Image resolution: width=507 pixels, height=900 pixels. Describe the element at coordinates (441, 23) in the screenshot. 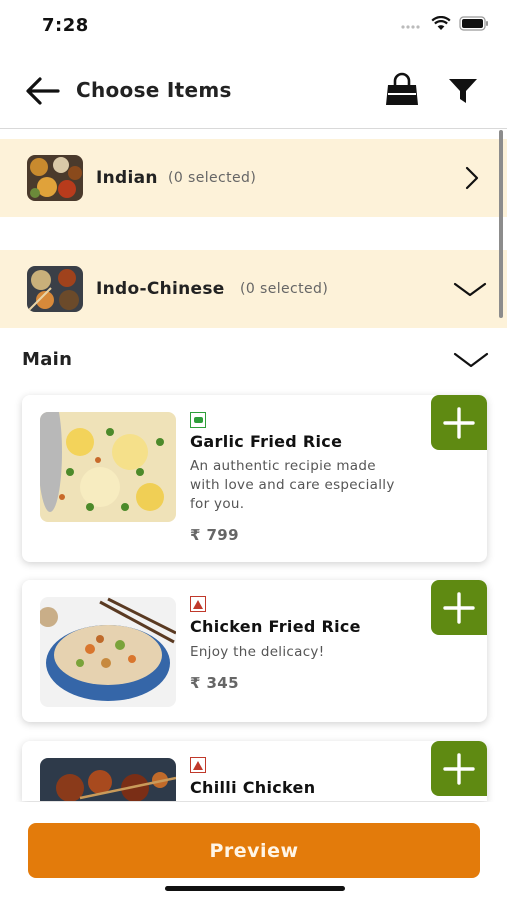

I see `wifi-icon` at that location.